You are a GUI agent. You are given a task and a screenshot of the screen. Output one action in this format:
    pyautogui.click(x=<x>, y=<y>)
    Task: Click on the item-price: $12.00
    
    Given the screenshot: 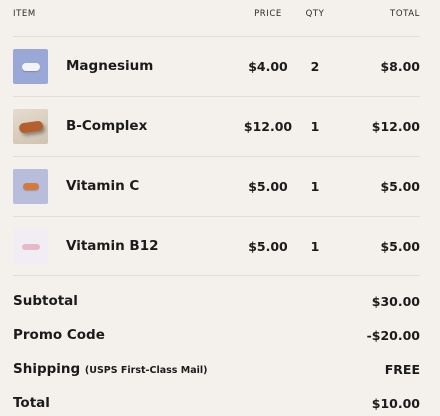 What is the action you would take?
    pyautogui.click(x=268, y=126)
    